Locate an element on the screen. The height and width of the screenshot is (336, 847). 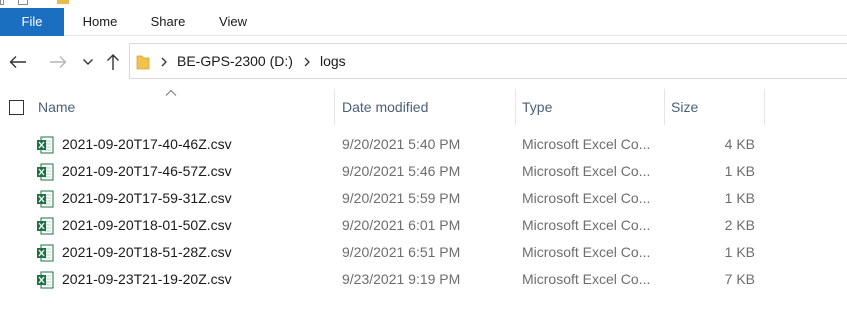
file-date-modified: 9/20/2021 5:59 PM is located at coordinates (401, 198).